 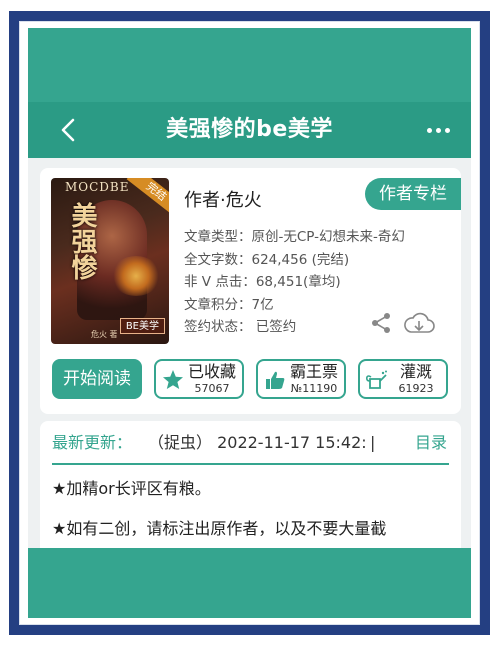 What do you see at coordinates (415, 371) in the screenshot?
I see `irrigate-label: 灌溉` at bounding box center [415, 371].